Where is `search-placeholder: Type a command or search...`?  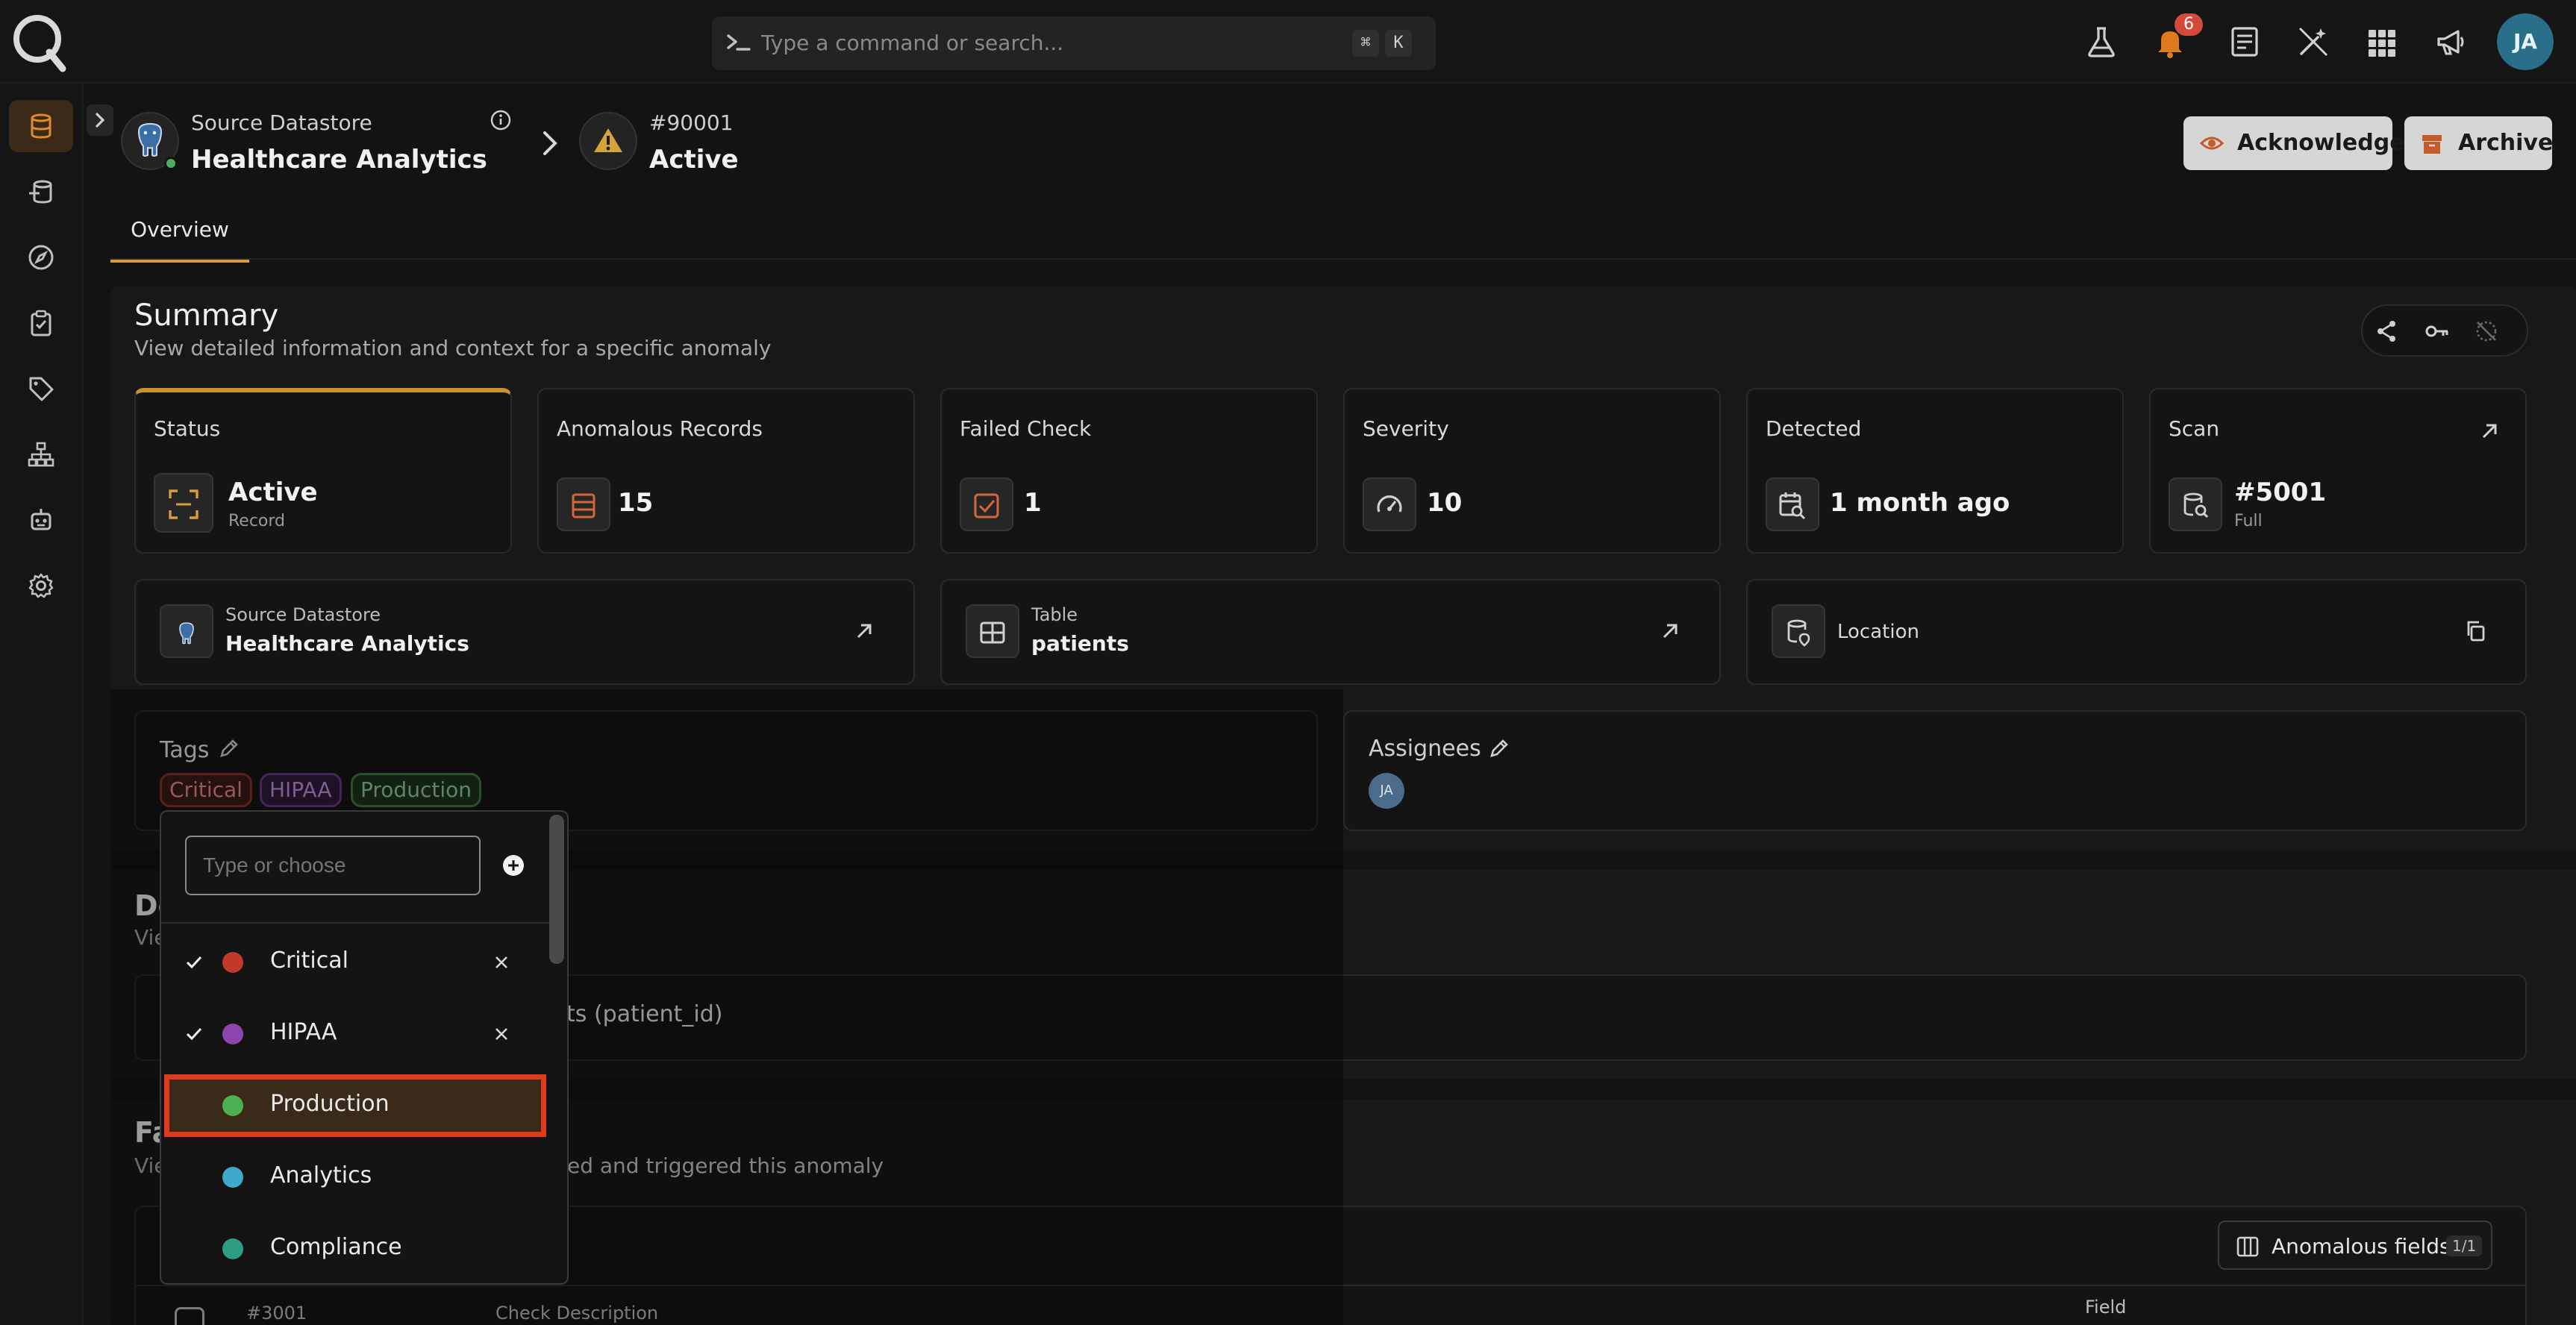
search-placeholder: Type a command or search... is located at coordinates (912, 43).